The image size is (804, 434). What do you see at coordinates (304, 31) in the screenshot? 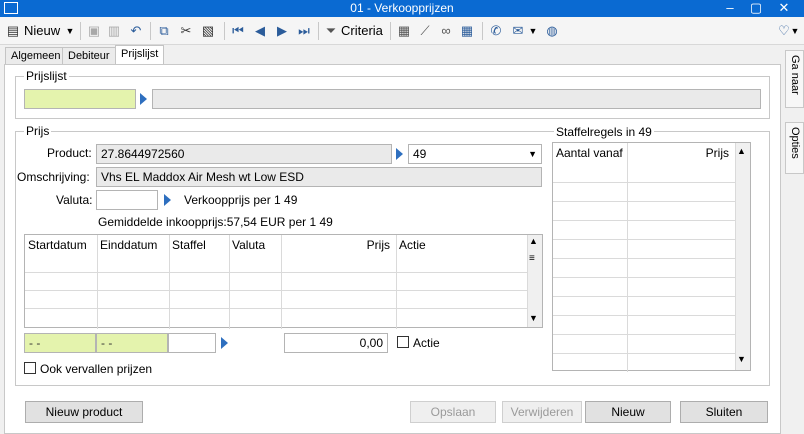
I see `last-record-icon: ⏭` at bounding box center [304, 31].